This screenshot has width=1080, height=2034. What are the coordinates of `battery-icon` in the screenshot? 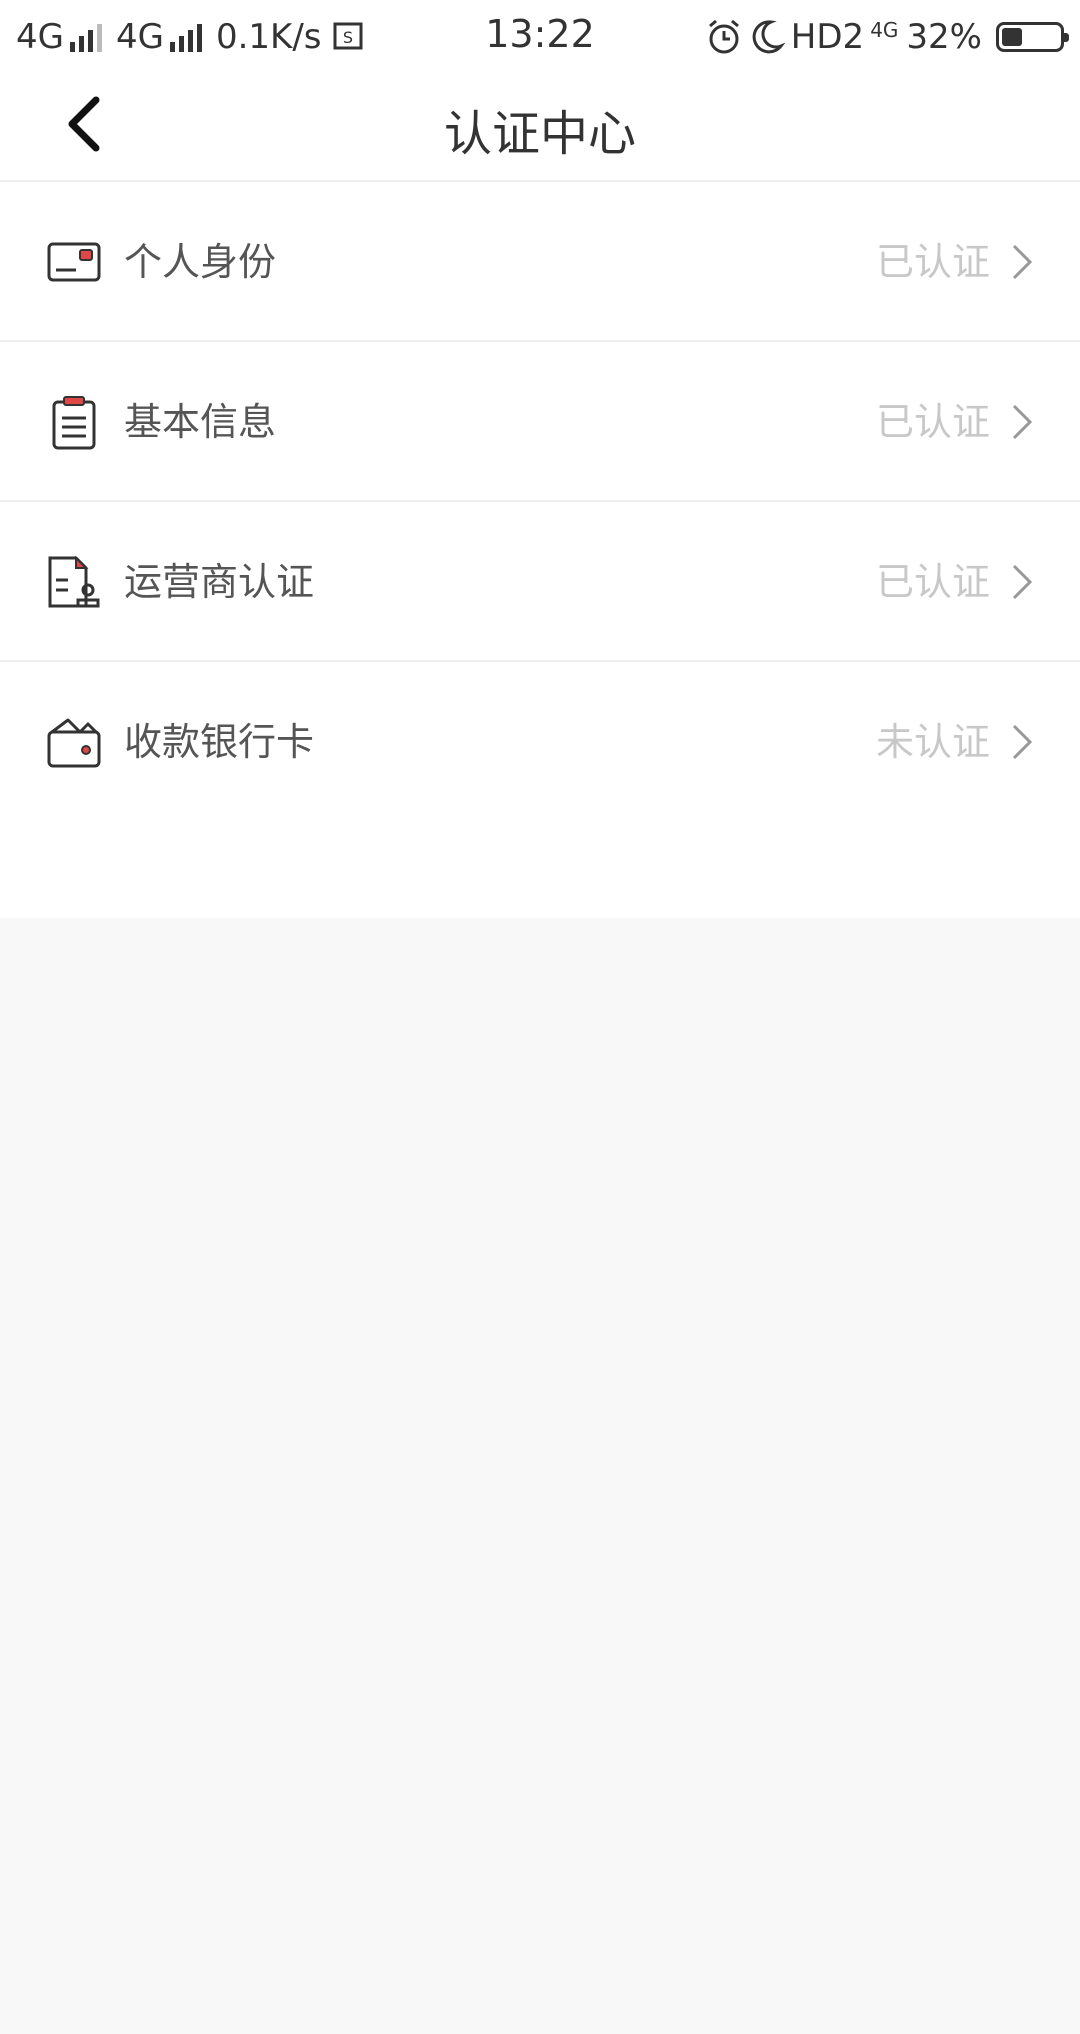 It's located at (1032, 37).